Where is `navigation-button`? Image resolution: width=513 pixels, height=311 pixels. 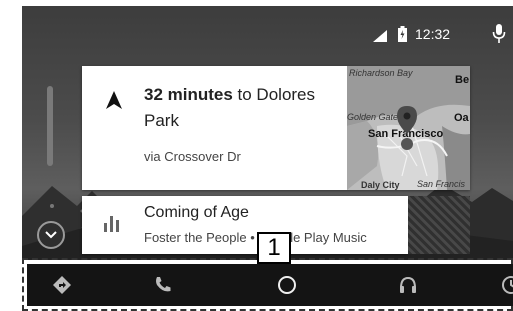
navigation-button is located at coordinates (62, 285).